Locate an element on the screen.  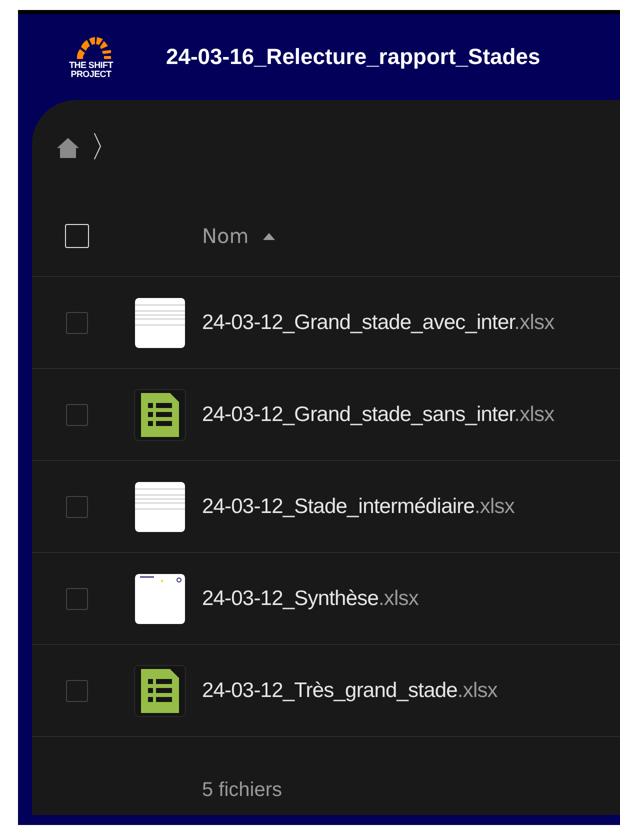
file-name: 24-03-12_Synthèse.xlsx is located at coordinates (310, 598).